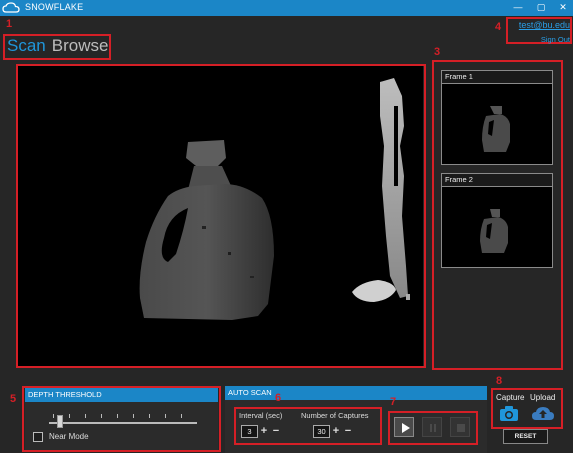 The height and width of the screenshot is (453, 573). I want to click on frame-label: Frame 2, so click(497, 180).